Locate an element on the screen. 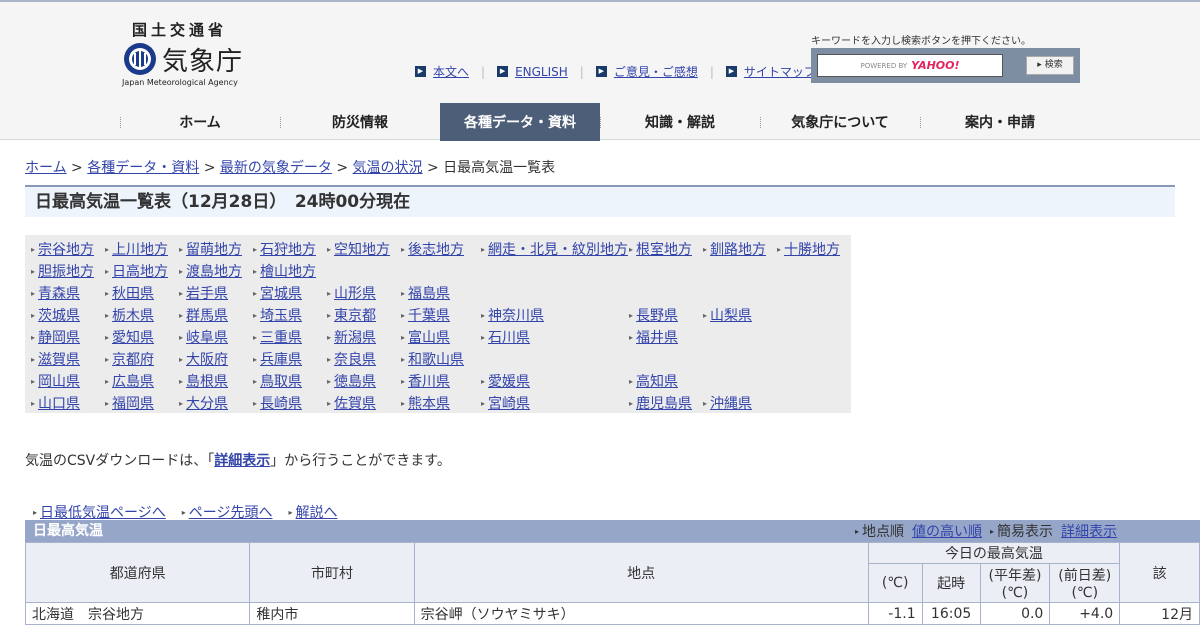 The height and width of the screenshot is (630, 1200). region-link-label: 奈良県 is located at coordinates (355, 359).